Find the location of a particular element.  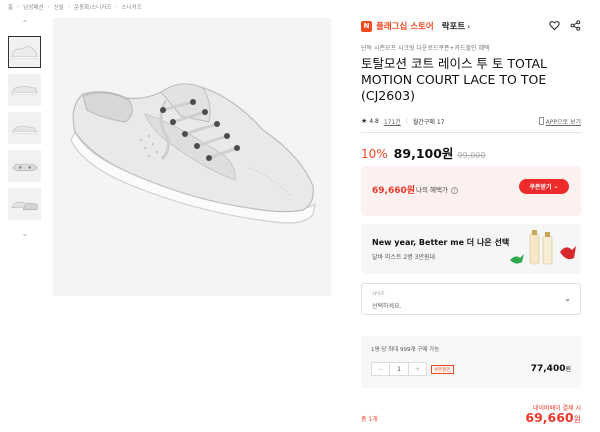

price-row: 10% 89,100원 99,000 is located at coordinates (423, 152).